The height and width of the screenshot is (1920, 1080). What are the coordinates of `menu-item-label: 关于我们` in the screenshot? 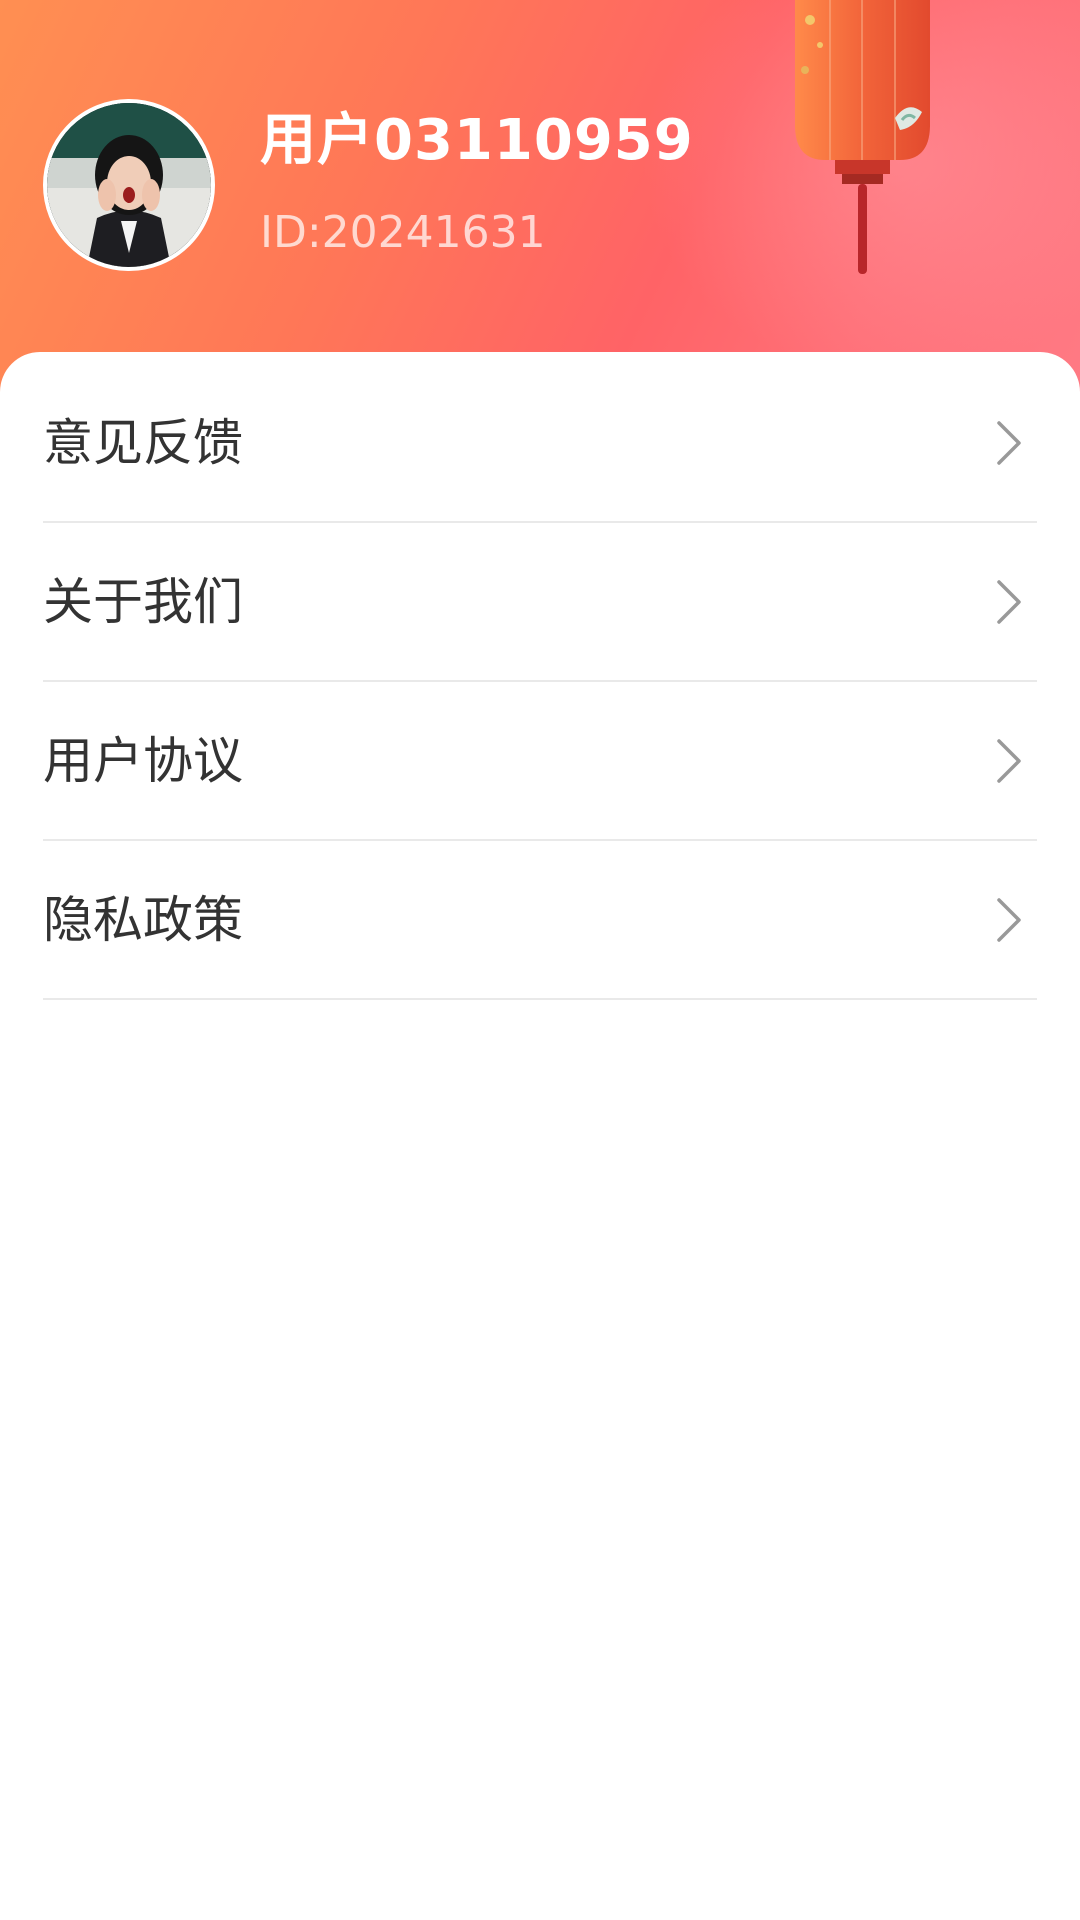 It's located at (143, 601).